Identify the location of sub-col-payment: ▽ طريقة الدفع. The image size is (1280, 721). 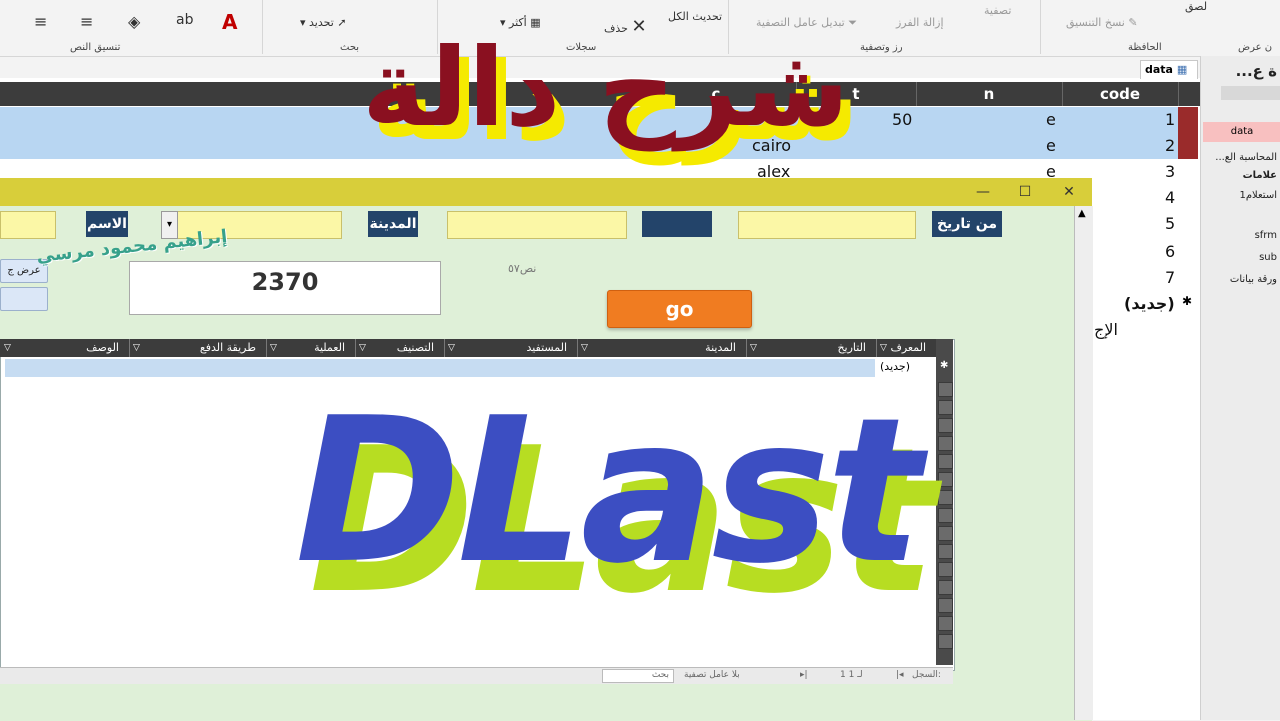
(198, 348).